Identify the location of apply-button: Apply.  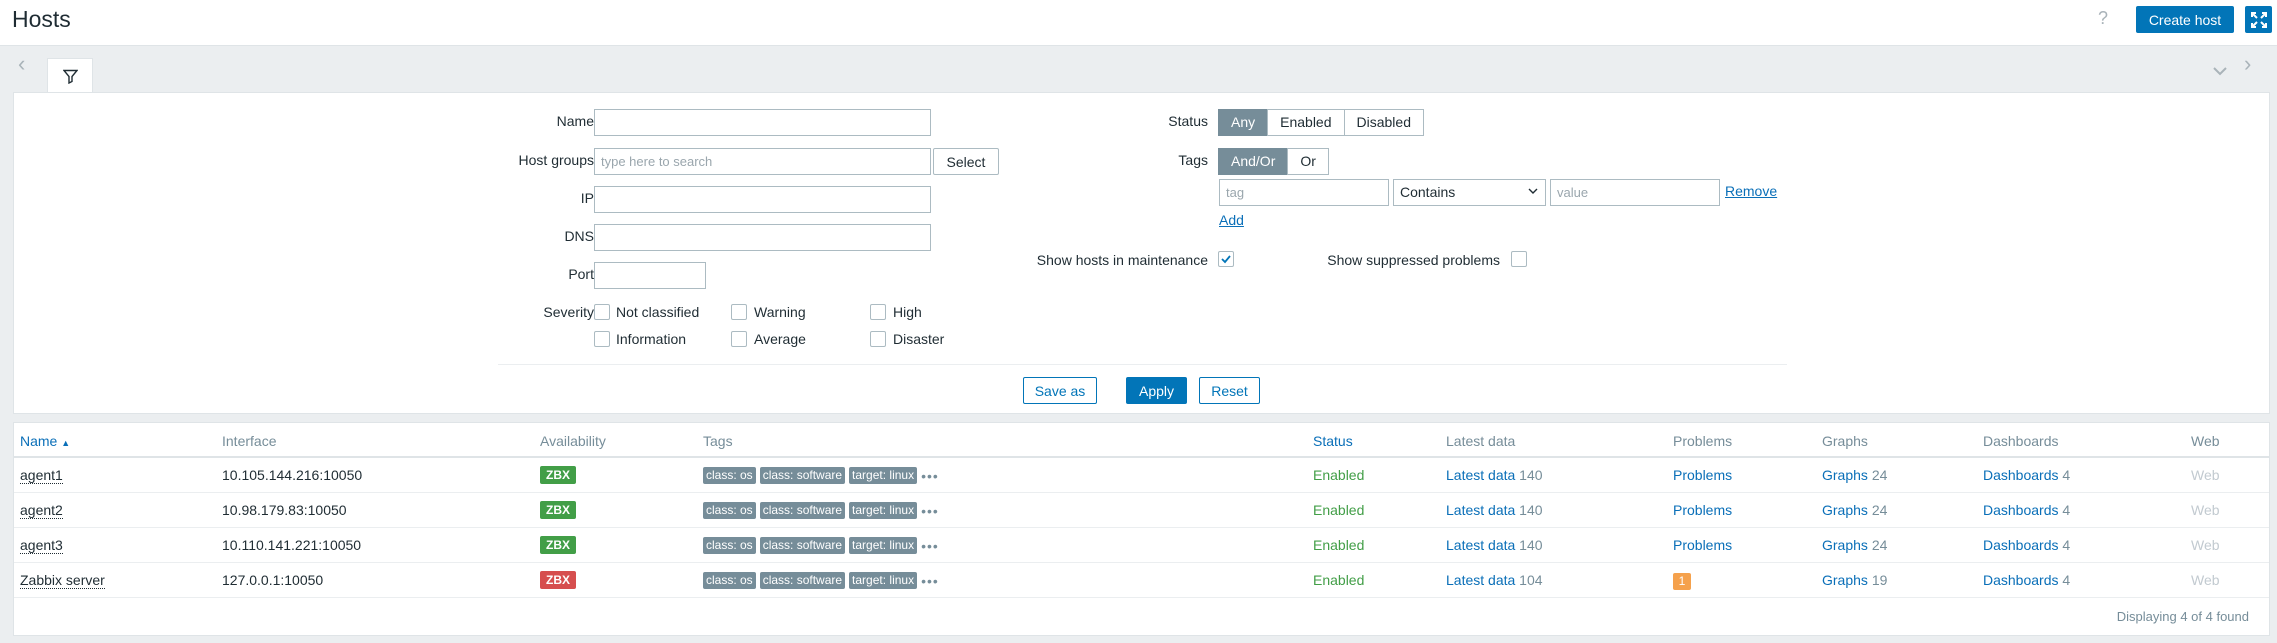
(1156, 390).